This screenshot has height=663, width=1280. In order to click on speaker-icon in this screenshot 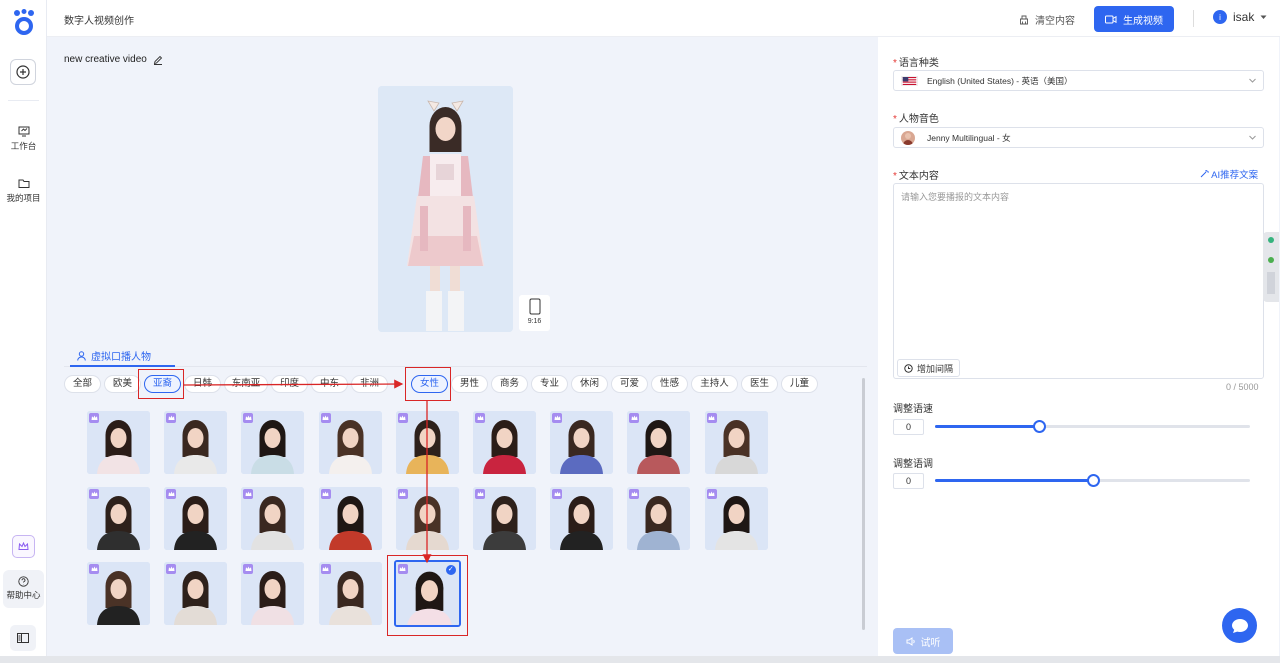, I will do `click(910, 641)`.